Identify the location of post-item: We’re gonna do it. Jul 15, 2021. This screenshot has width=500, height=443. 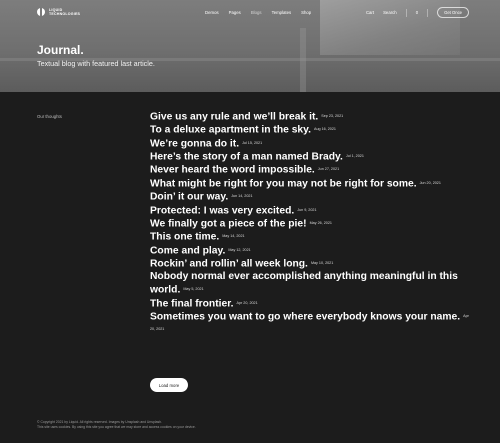
(312, 143).